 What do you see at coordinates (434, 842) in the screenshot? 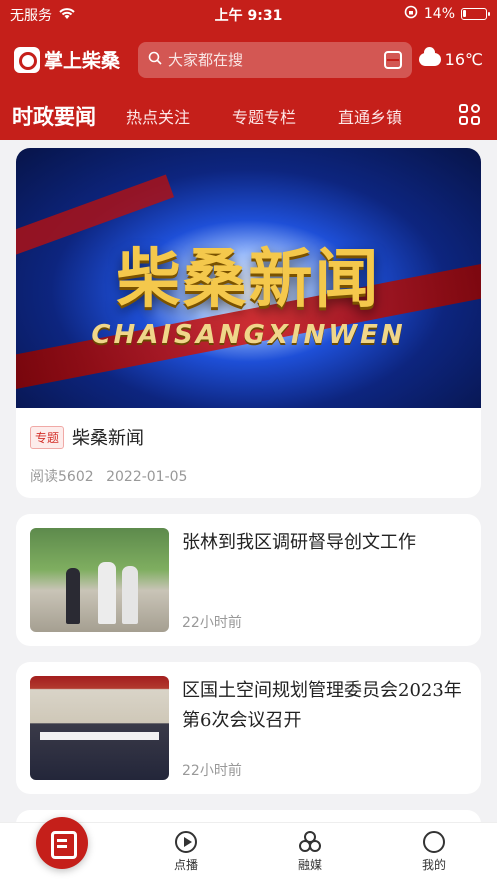
I see `profile-icon` at bounding box center [434, 842].